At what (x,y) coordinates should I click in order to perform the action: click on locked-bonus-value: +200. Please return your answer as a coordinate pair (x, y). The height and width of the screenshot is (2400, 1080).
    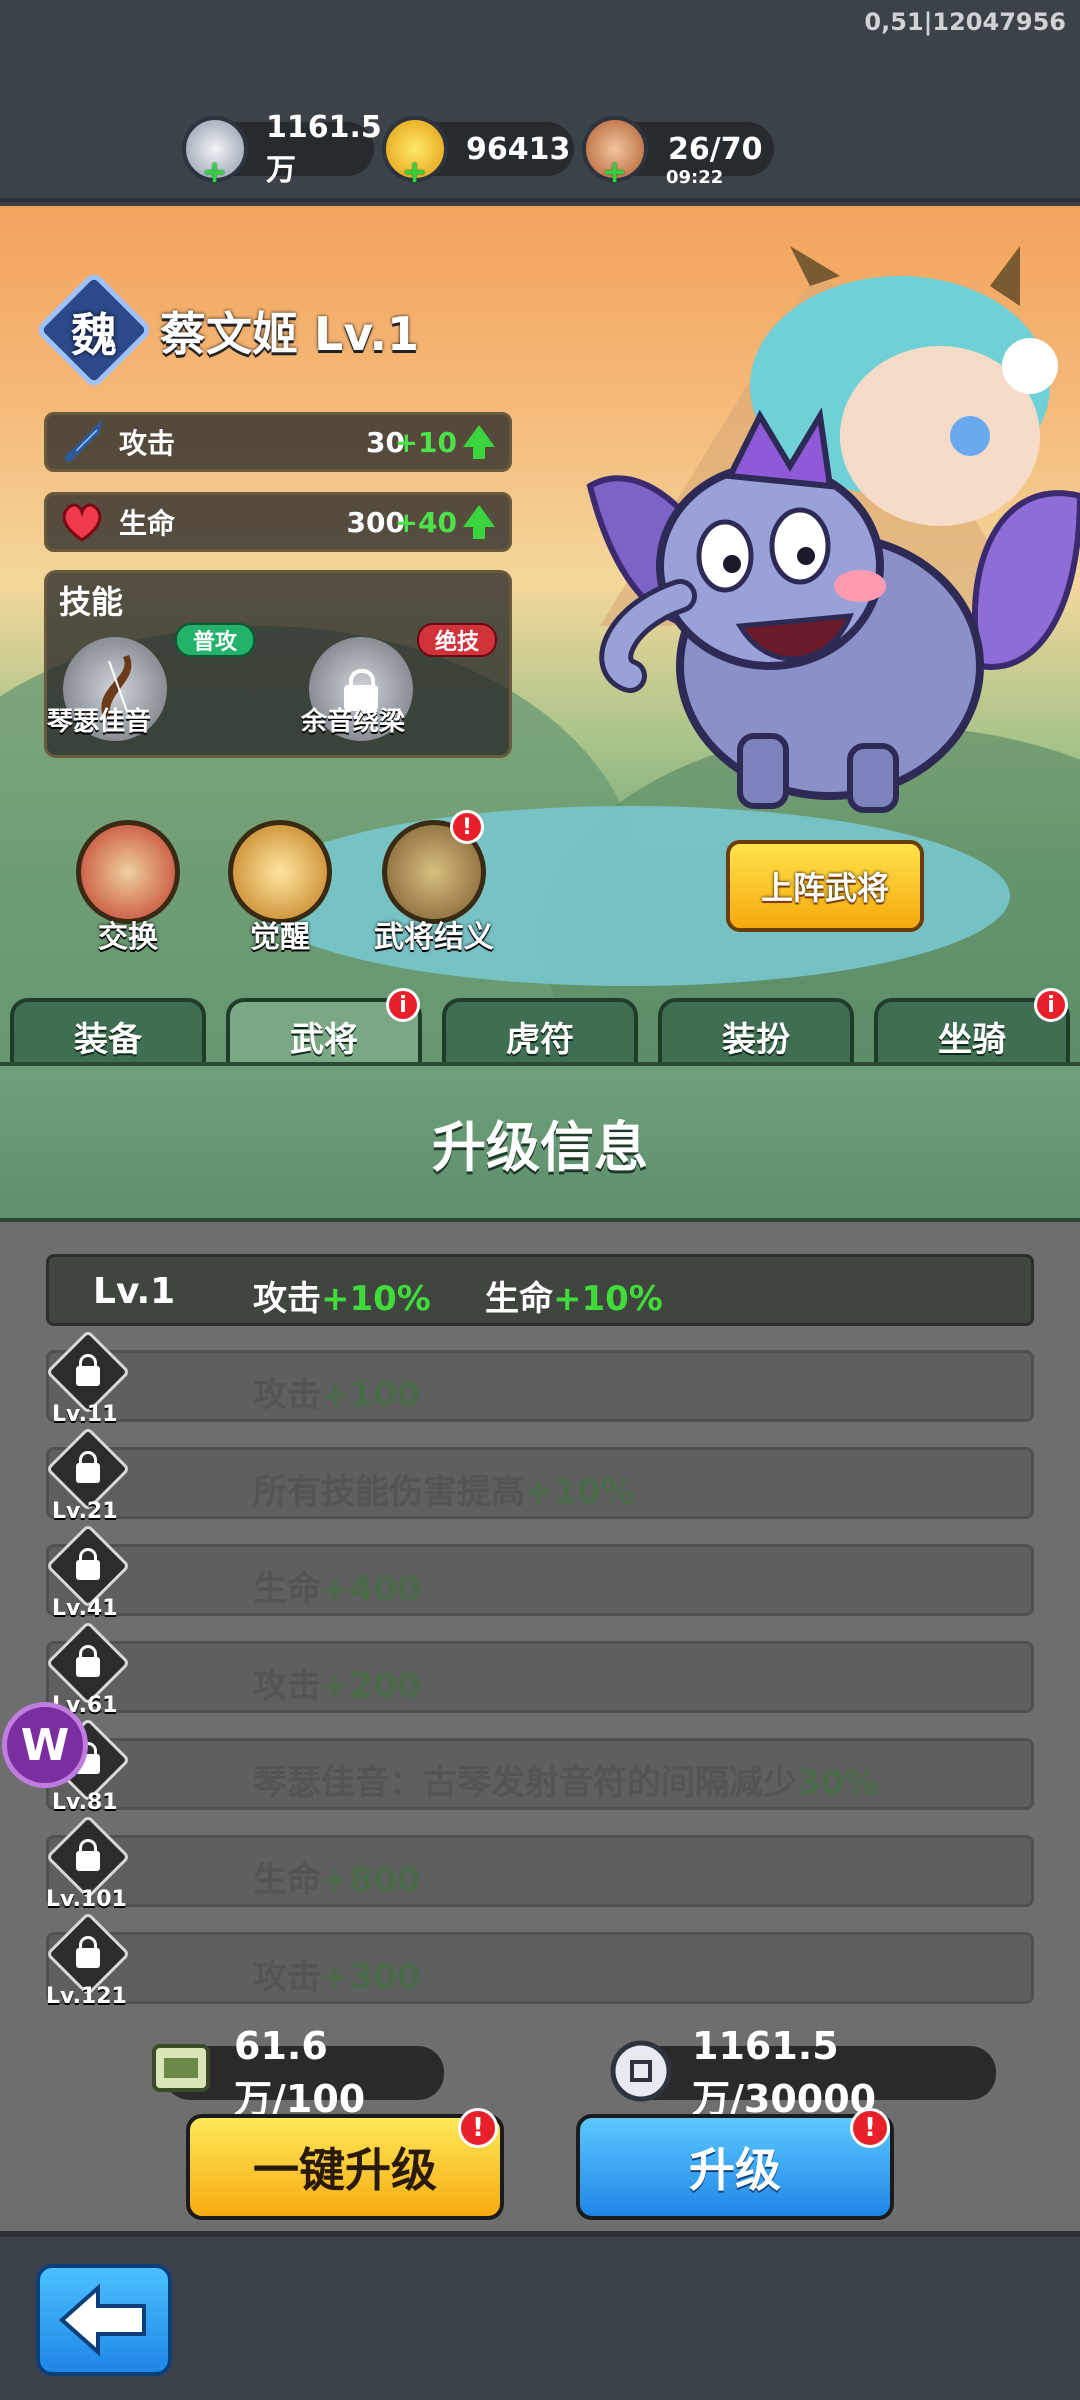
    Looking at the image, I should click on (371, 1686).